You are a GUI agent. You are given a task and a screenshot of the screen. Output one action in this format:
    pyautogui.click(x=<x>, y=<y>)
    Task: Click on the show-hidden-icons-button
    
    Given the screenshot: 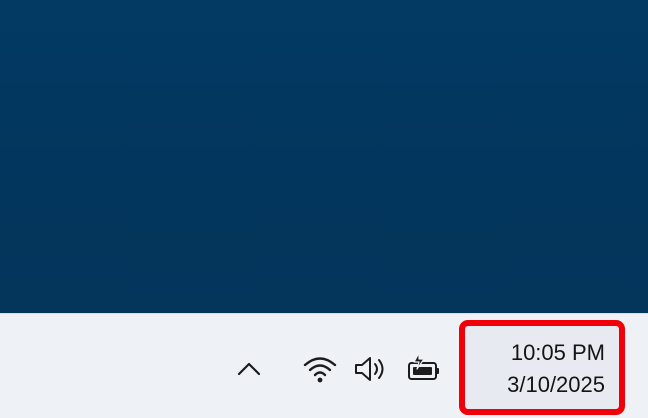 What is the action you would take?
    pyautogui.click(x=249, y=369)
    